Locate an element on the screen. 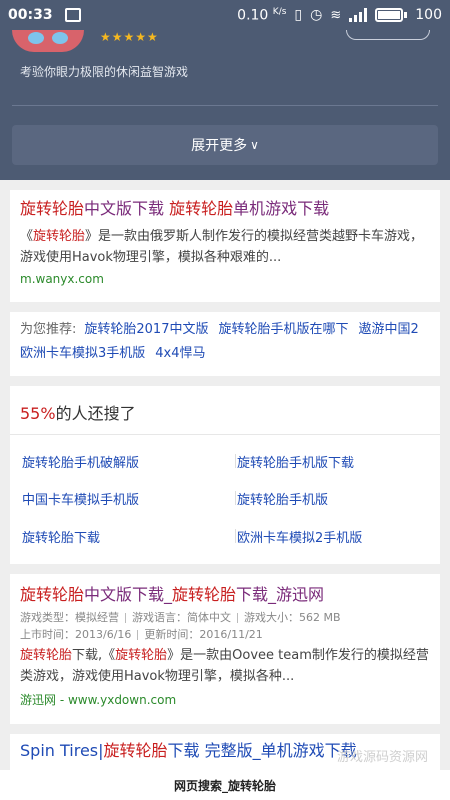 Image resolution: width=450 pixels, height=800 pixels. recommend-link: 旋转轮胎手机版在哪下 is located at coordinates (283, 329).